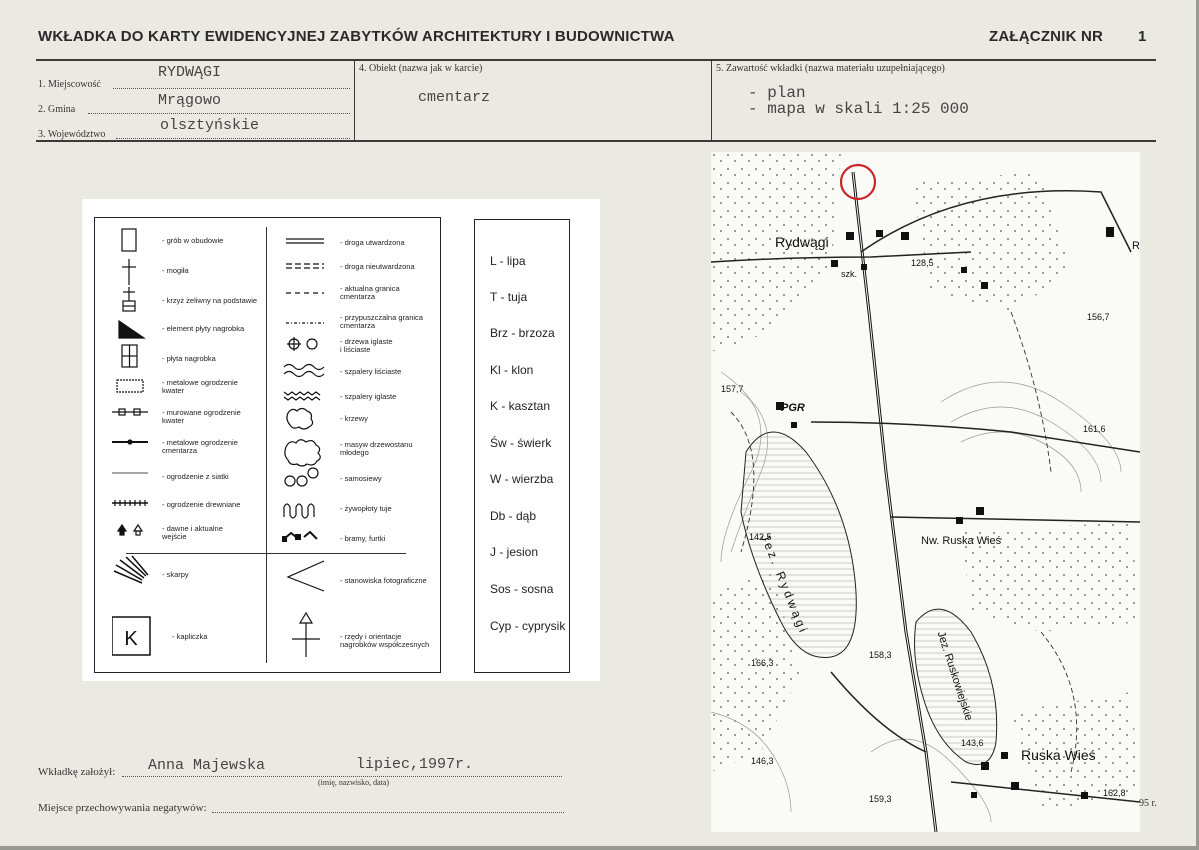  I want to click on gmina-label: 2. Gmina, so click(57, 109).